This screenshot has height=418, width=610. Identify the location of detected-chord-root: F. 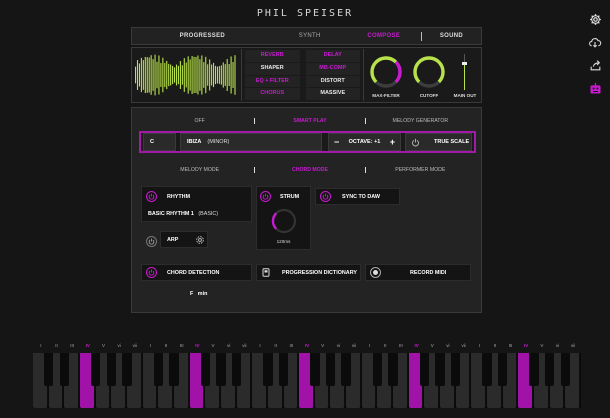
(192, 294).